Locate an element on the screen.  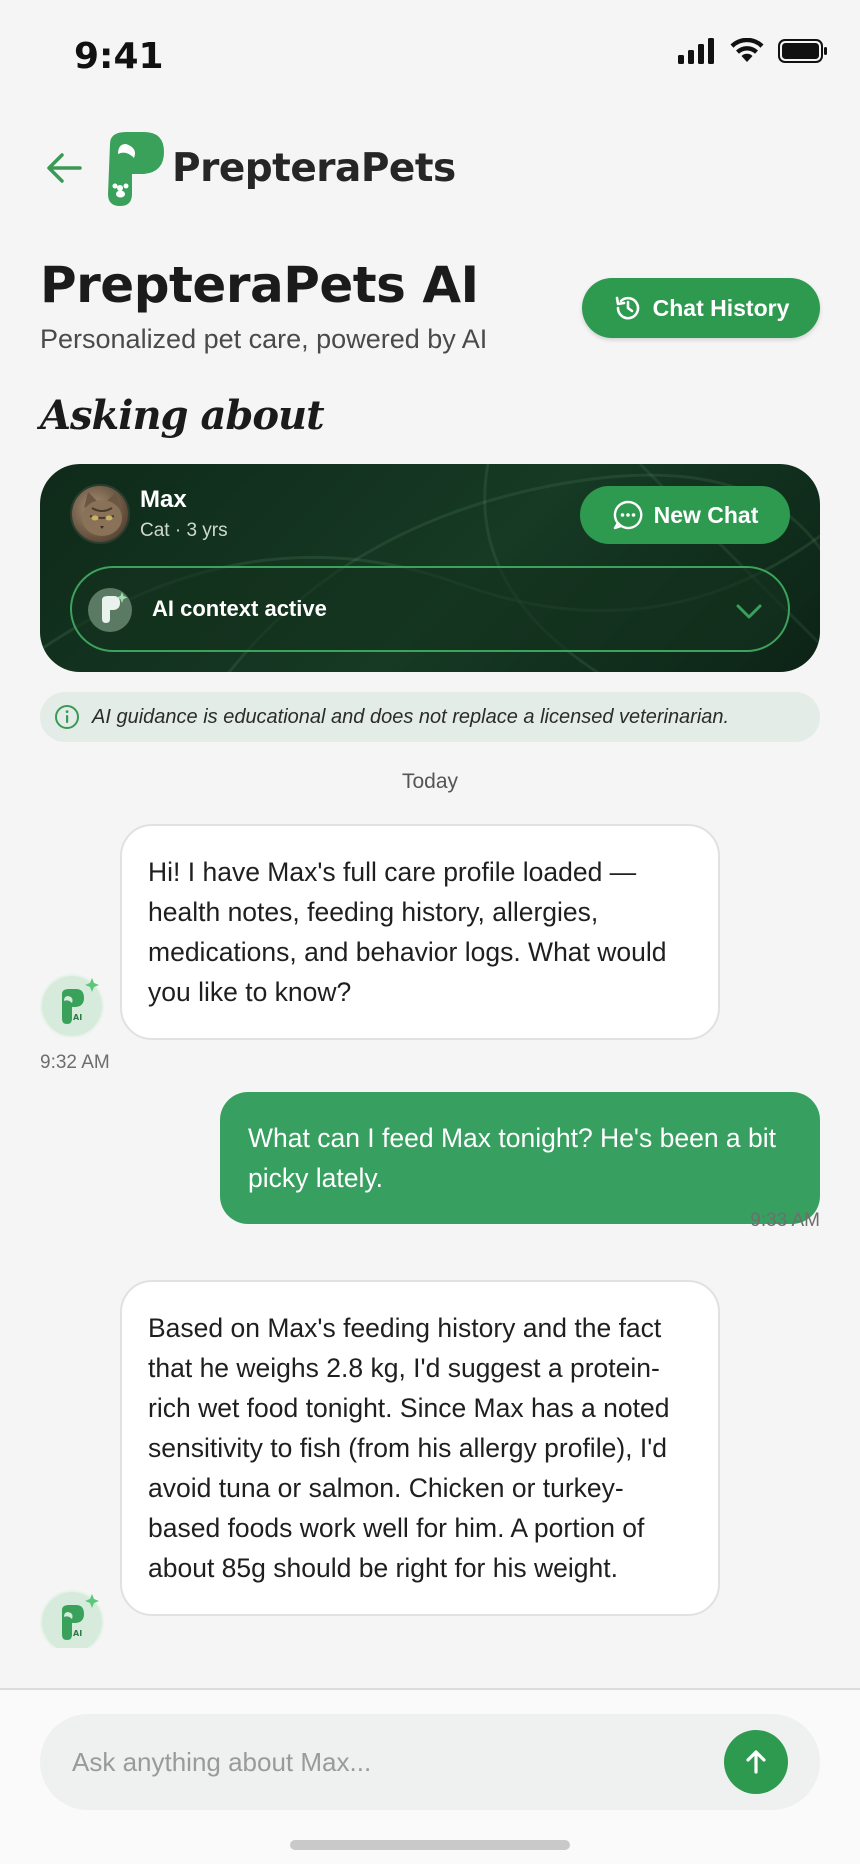
dog-paw-logo-icon is located at coordinates (136, 169).